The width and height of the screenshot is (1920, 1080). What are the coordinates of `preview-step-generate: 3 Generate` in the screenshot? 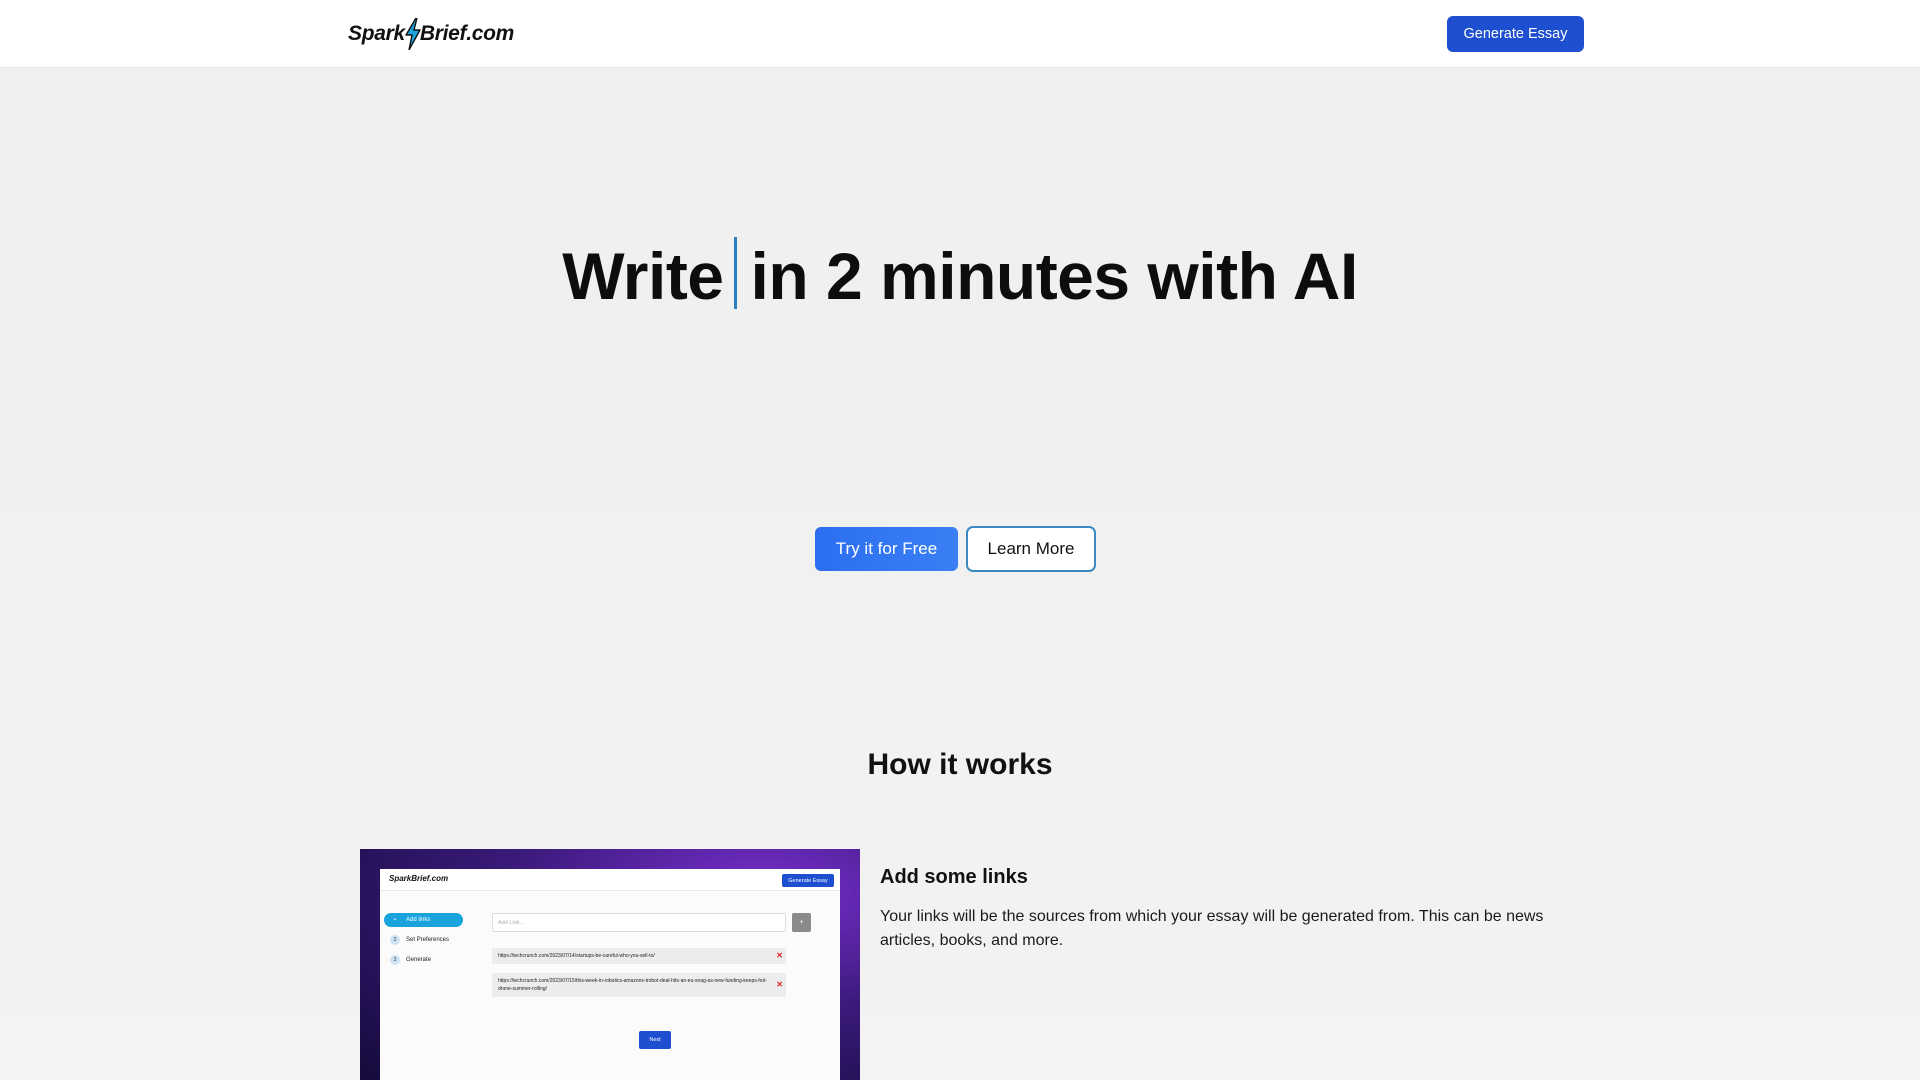 It's located at (407, 960).